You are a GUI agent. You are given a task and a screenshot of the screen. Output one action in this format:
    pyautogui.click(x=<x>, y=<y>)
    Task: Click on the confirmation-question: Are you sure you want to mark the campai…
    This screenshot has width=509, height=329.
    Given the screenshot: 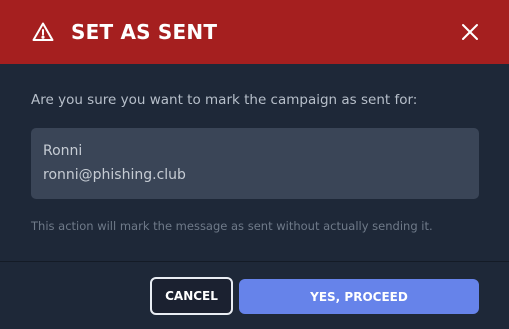 What is the action you would take?
    pyautogui.click(x=224, y=100)
    